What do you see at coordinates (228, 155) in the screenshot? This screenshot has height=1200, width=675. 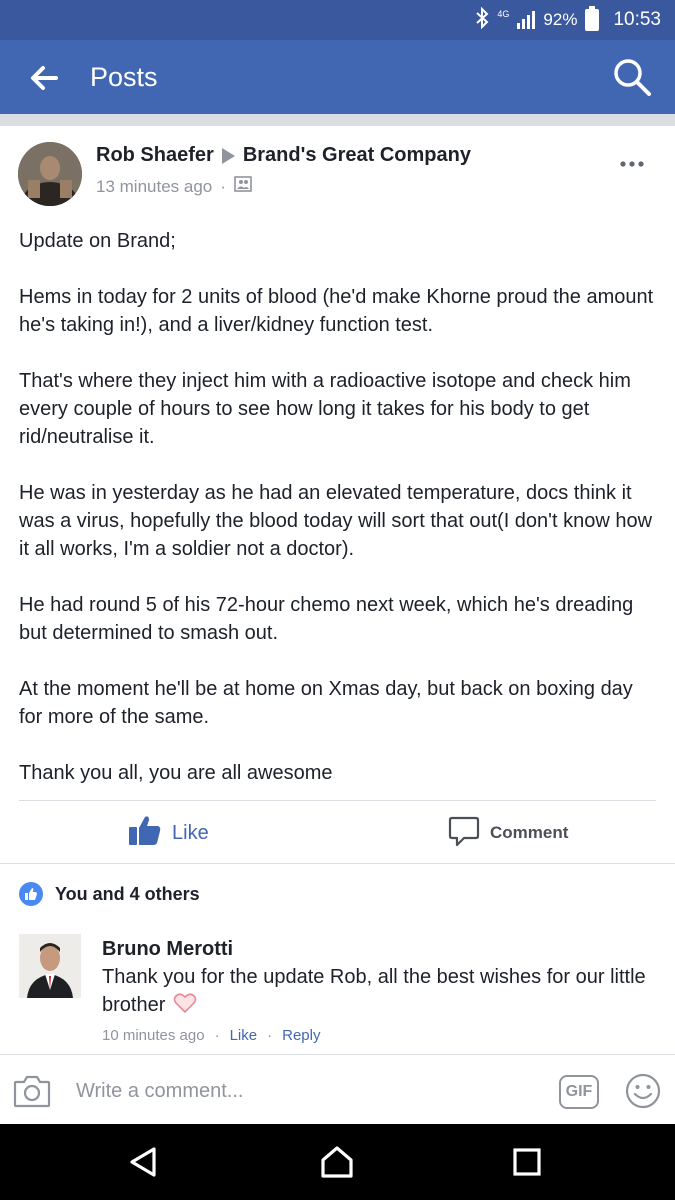 I see `shared-to-arrow-icon` at bounding box center [228, 155].